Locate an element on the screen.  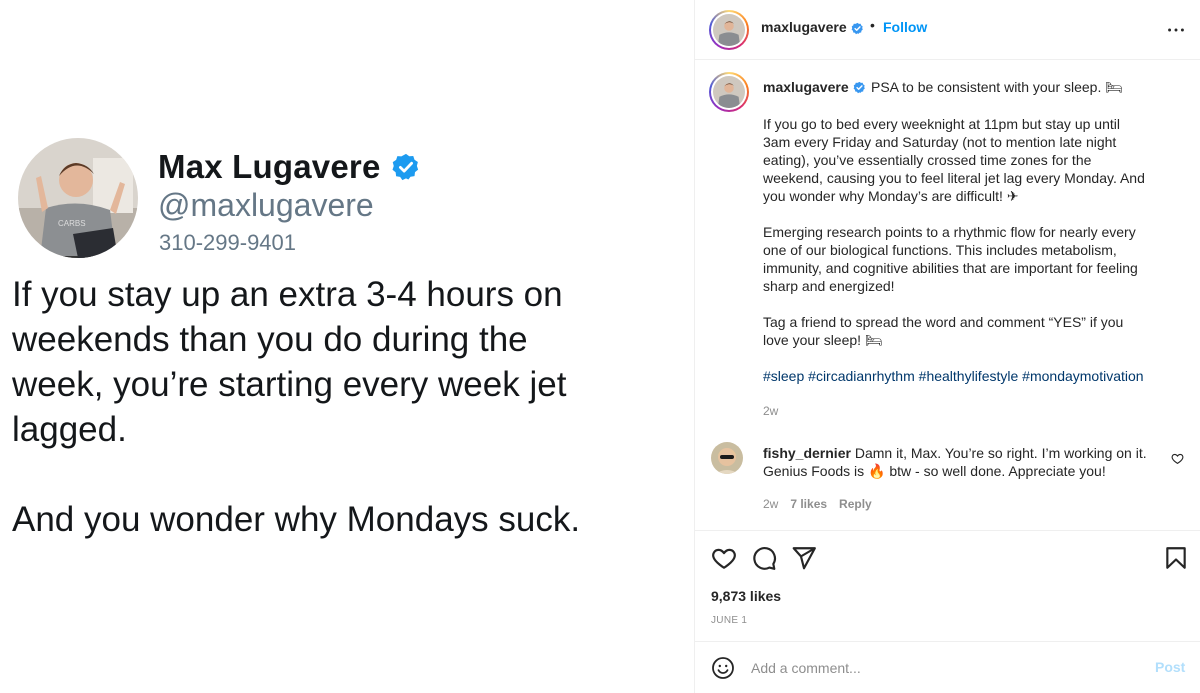
add-comment-bar: Post is located at coordinates (947, 667).